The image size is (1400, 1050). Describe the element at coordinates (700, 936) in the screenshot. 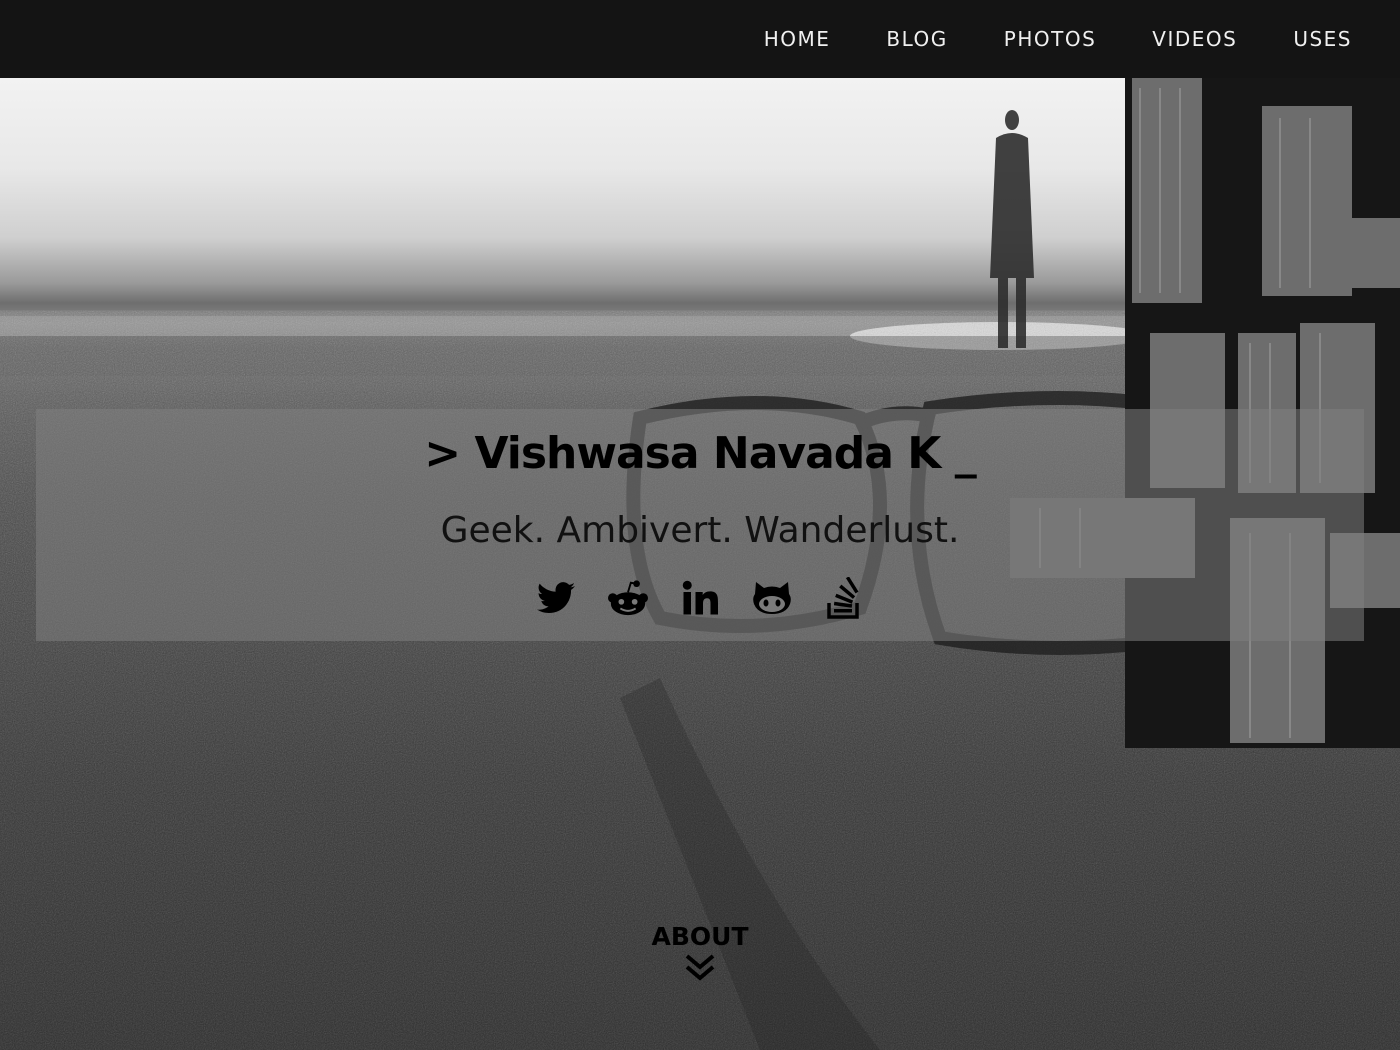

I see `about-label: ABOUT` at that location.